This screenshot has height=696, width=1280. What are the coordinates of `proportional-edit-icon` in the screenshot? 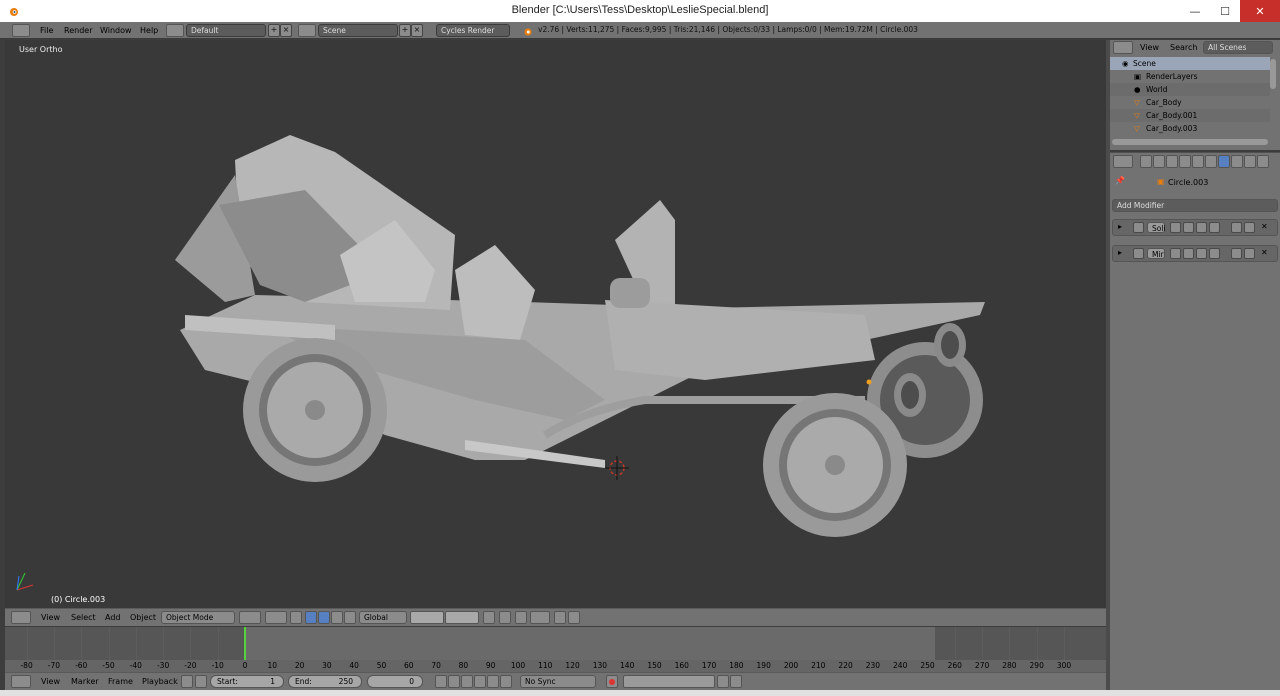 It's located at (505, 617).